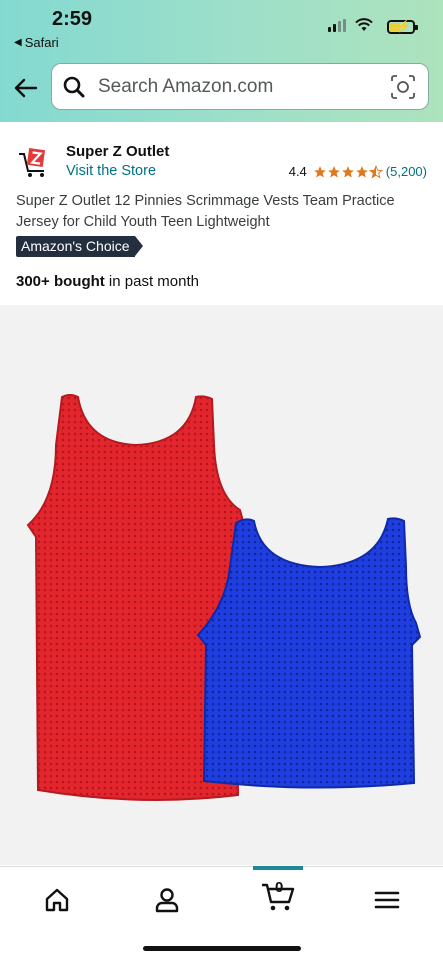 This screenshot has height=961, width=443. What do you see at coordinates (278, 868) in the screenshot?
I see `active-tab-indicator` at bounding box center [278, 868].